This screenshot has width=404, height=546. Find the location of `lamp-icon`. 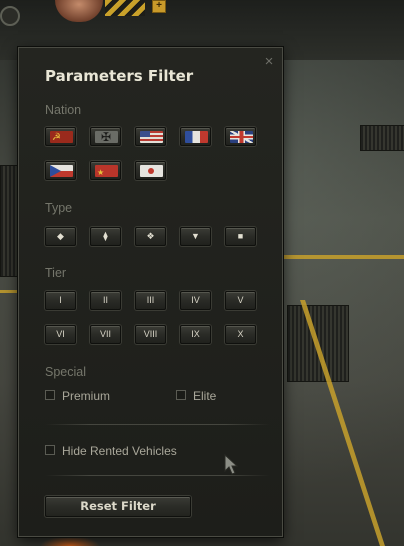

lamp-icon is located at coordinates (10, 16).